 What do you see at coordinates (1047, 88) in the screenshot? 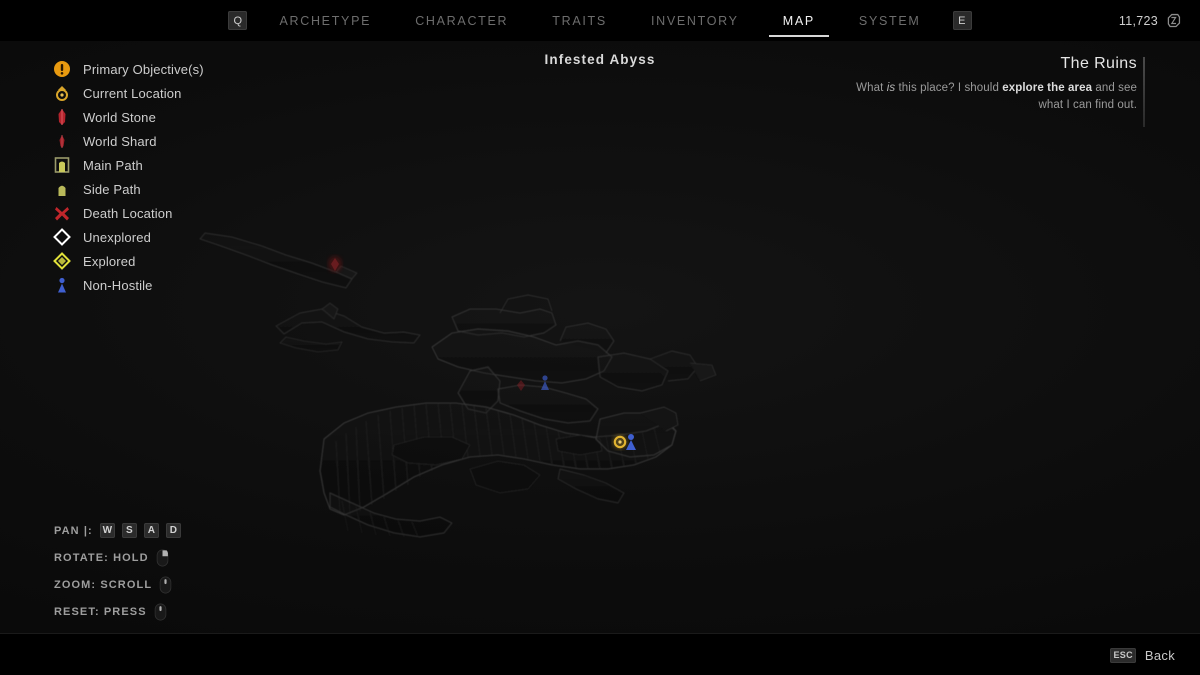
I see `quest-text-highlight: explore the area` at bounding box center [1047, 88].